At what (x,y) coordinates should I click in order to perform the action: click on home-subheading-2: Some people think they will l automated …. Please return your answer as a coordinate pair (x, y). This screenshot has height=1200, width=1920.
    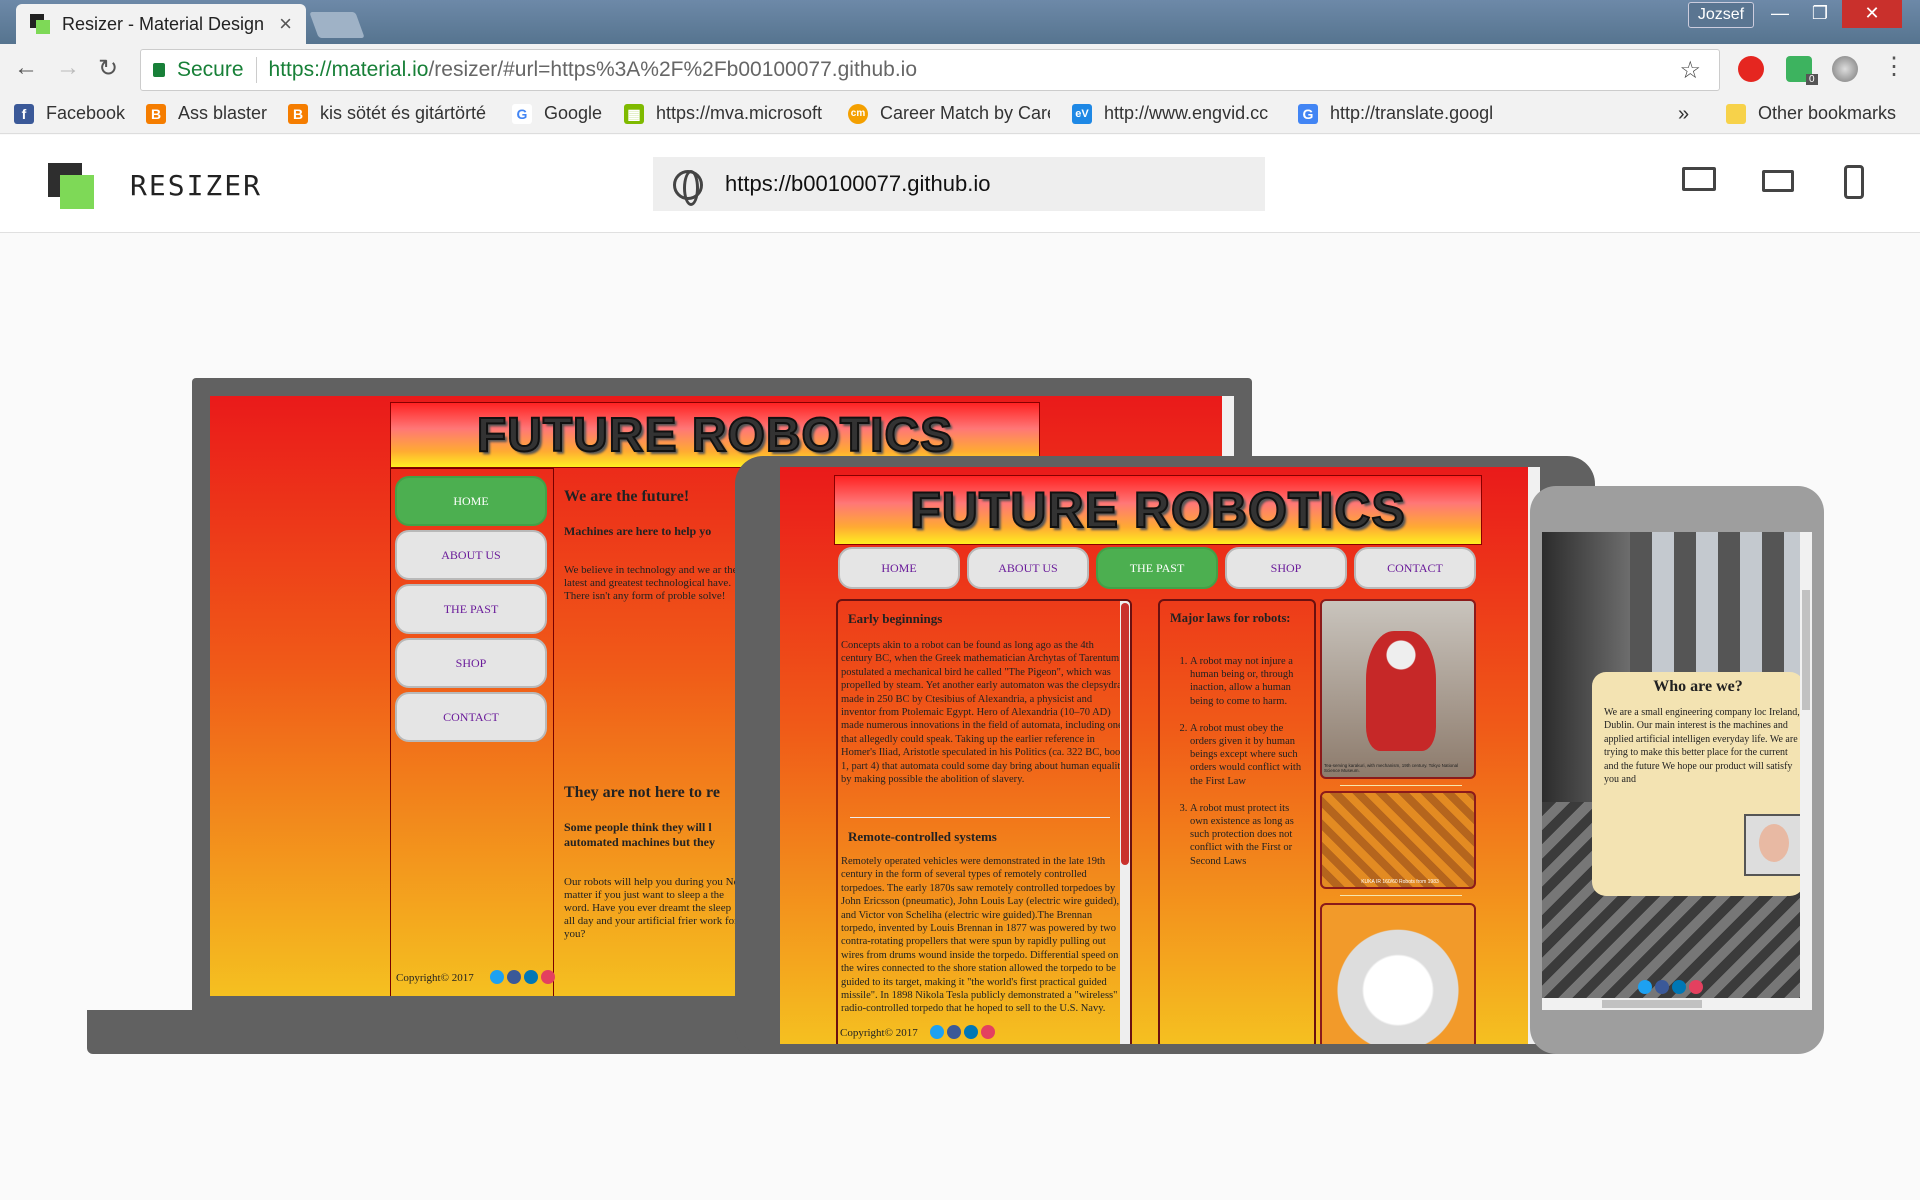
    Looking at the image, I should click on (640, 834).